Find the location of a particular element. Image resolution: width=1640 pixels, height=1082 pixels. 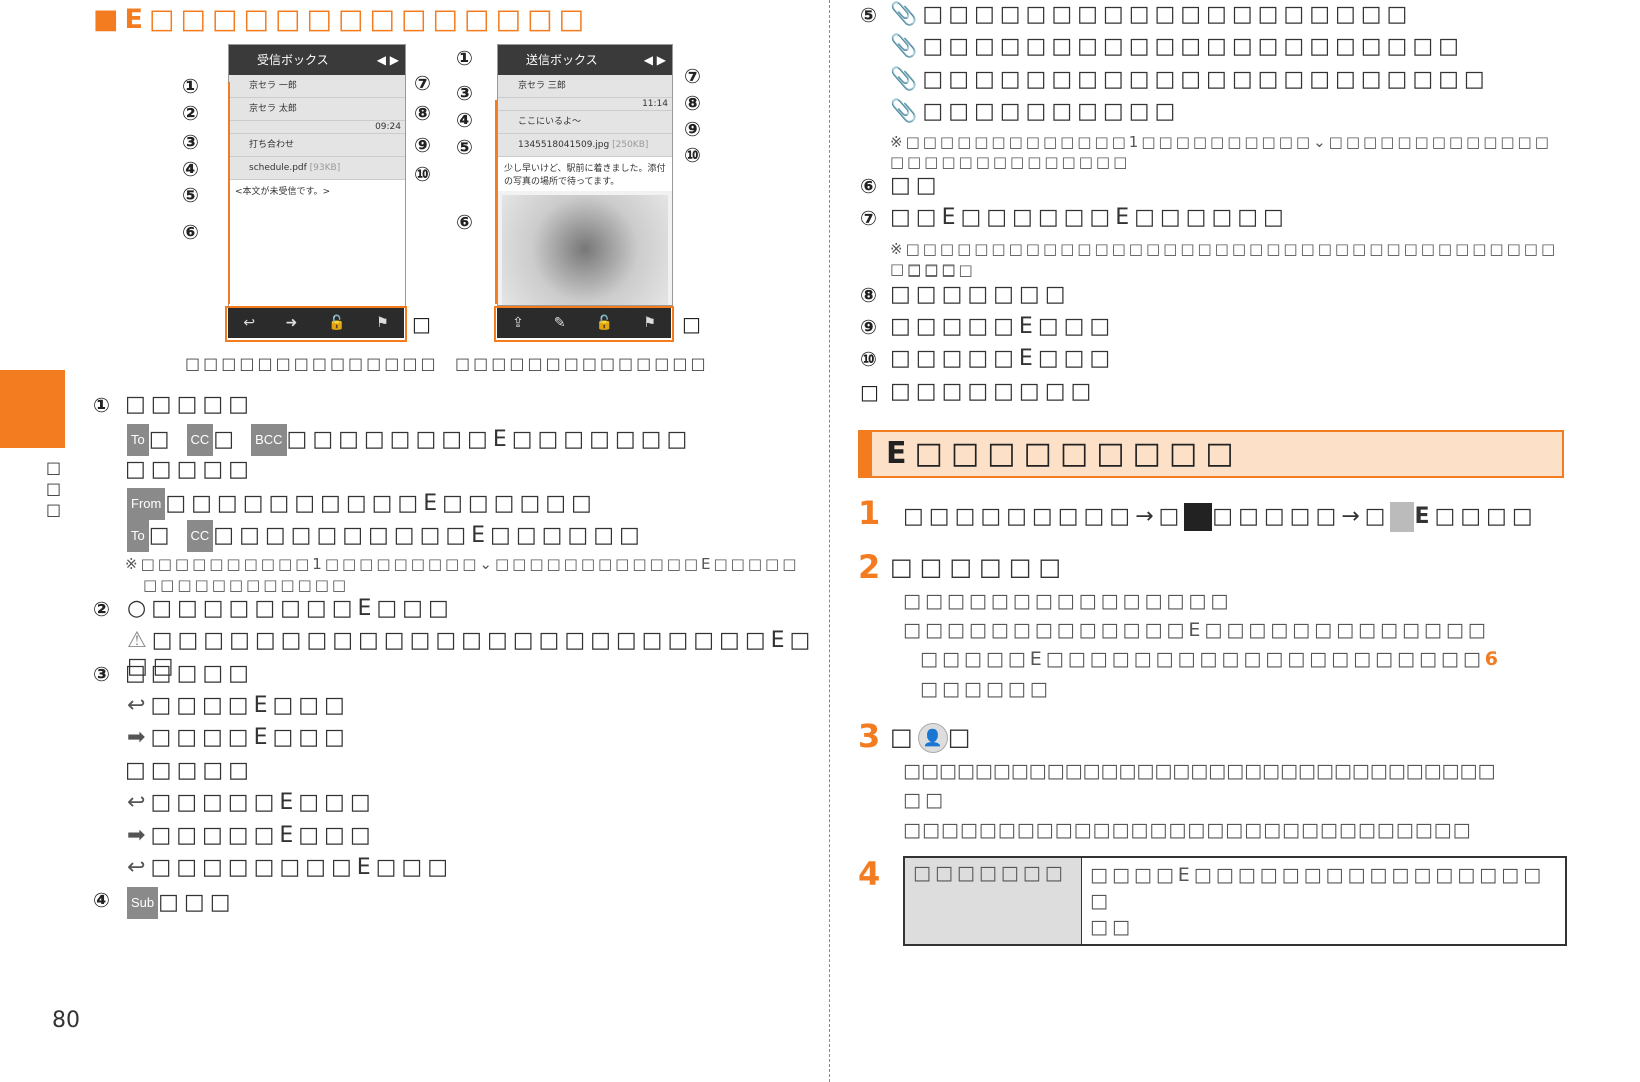

step-2-number: 2 is located at coordinates (869, 567).